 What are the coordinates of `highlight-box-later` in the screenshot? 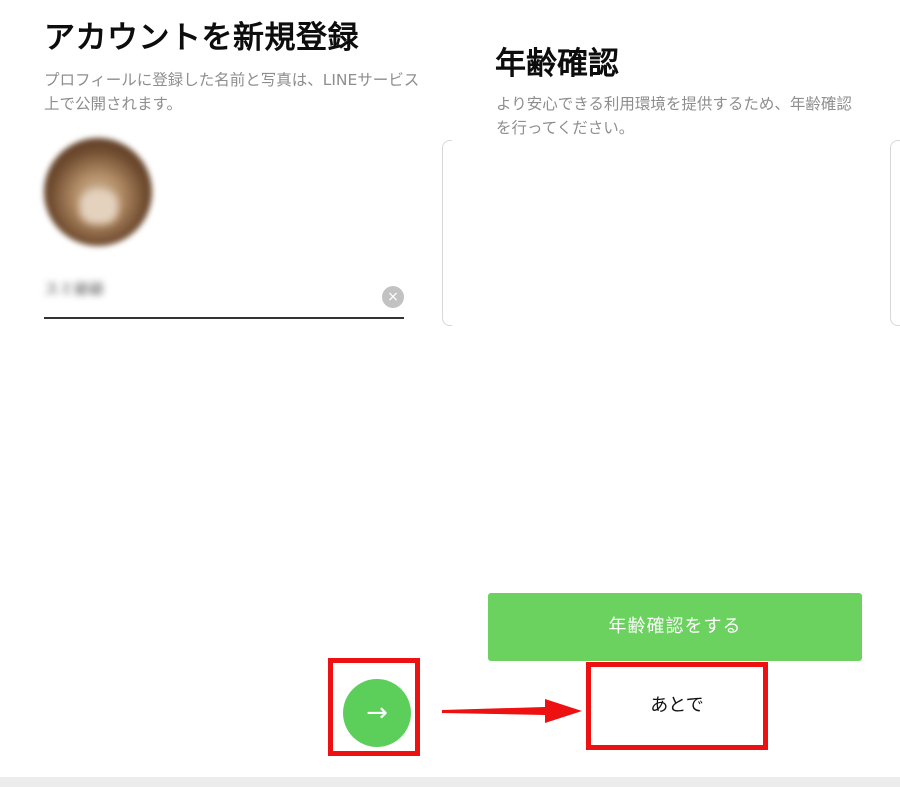 It's located at (677, 706).